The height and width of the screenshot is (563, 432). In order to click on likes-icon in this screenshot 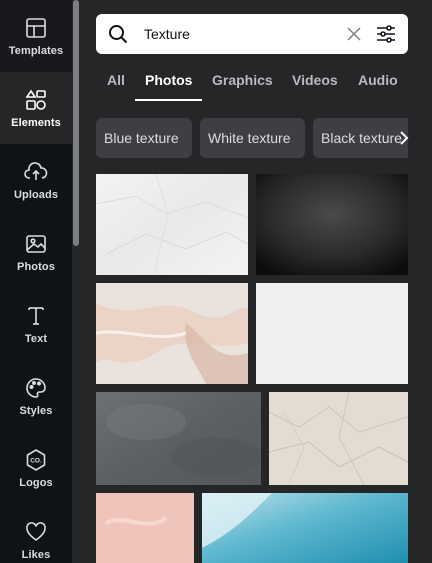, I will do `click(36, 531)`.